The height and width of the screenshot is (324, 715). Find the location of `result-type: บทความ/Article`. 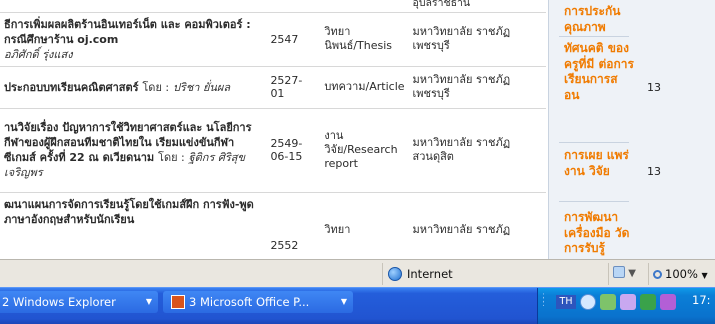

result-type: บทความ/Article is located at coordinates (364, 87).